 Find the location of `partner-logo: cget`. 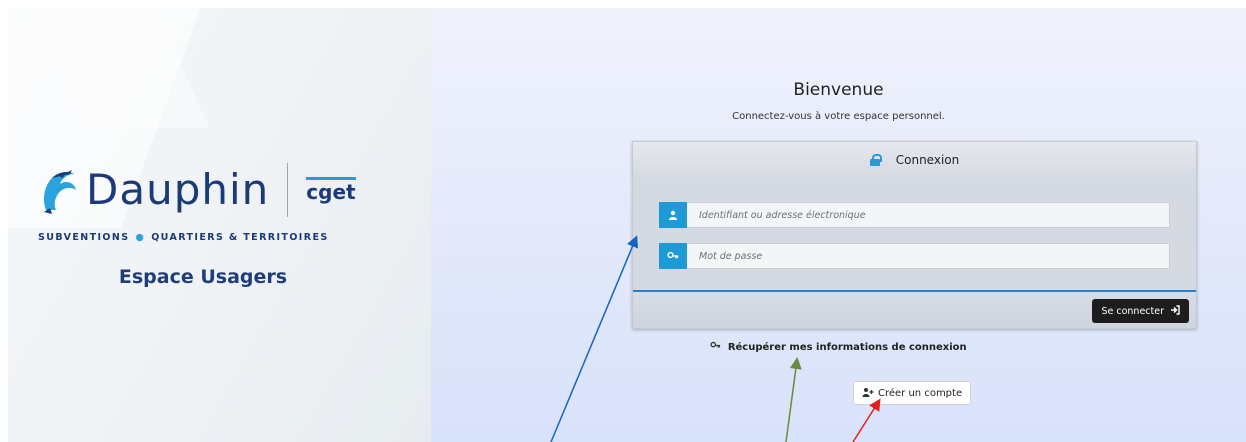

partner-logo: cget is located at coordinates (331, 190).